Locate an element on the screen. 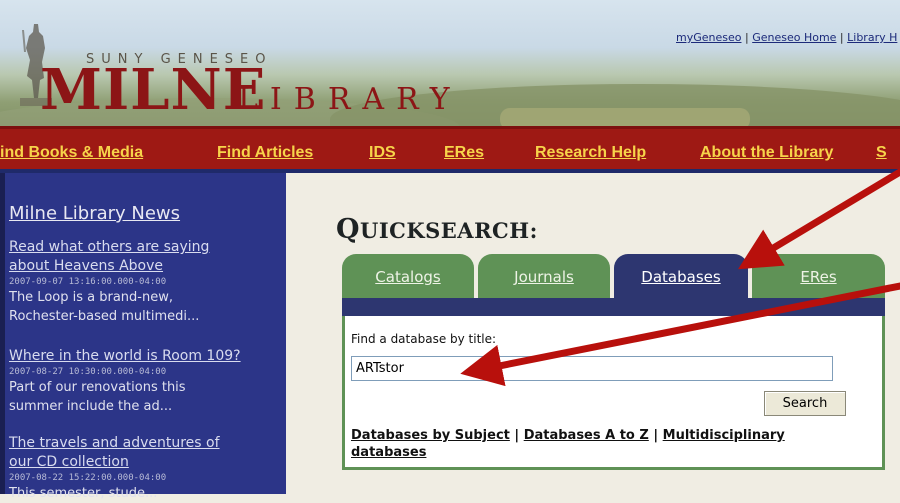 This screenshot has height=503, width=900. tab-label: Journals is located at coordinates (544, 277).